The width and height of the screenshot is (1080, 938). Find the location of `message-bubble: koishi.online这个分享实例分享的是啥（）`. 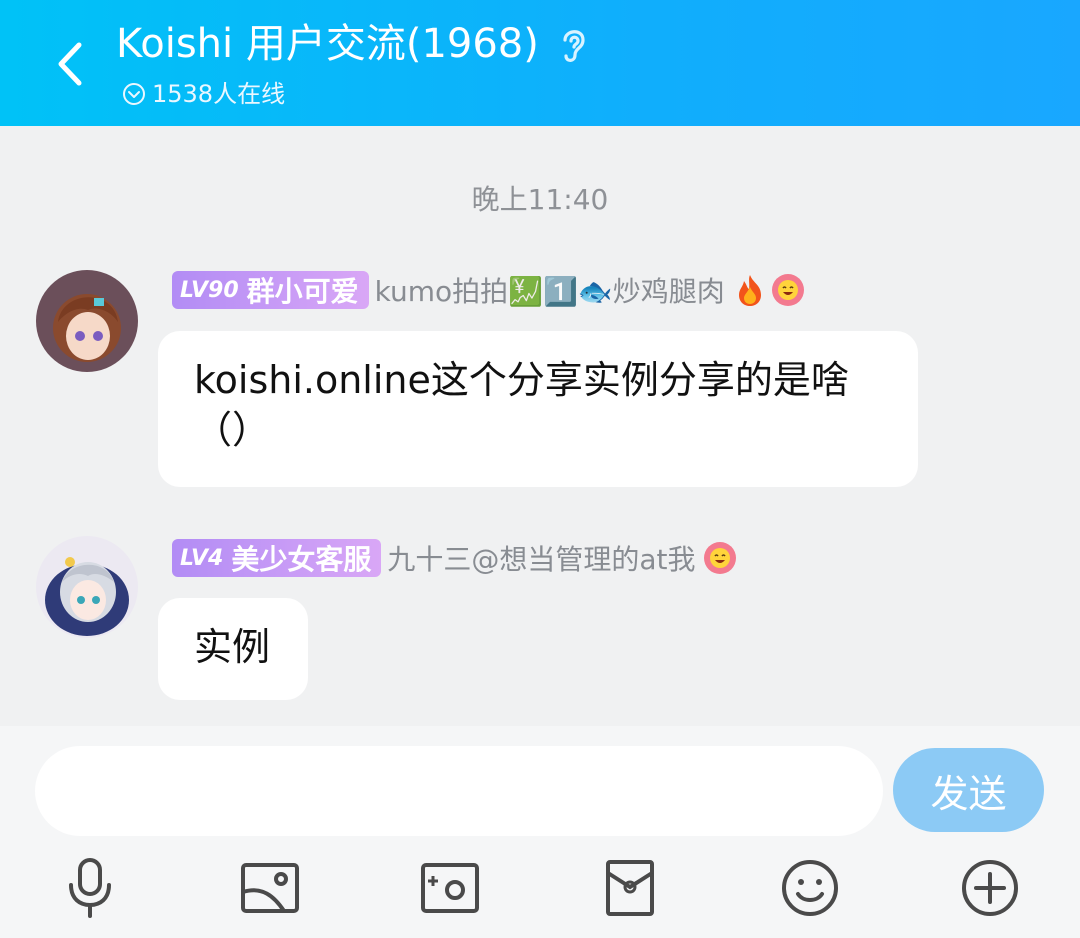

message-bubble: koishi.online这个分享实例分享的是啥（） is located at coordinates (538, 409).